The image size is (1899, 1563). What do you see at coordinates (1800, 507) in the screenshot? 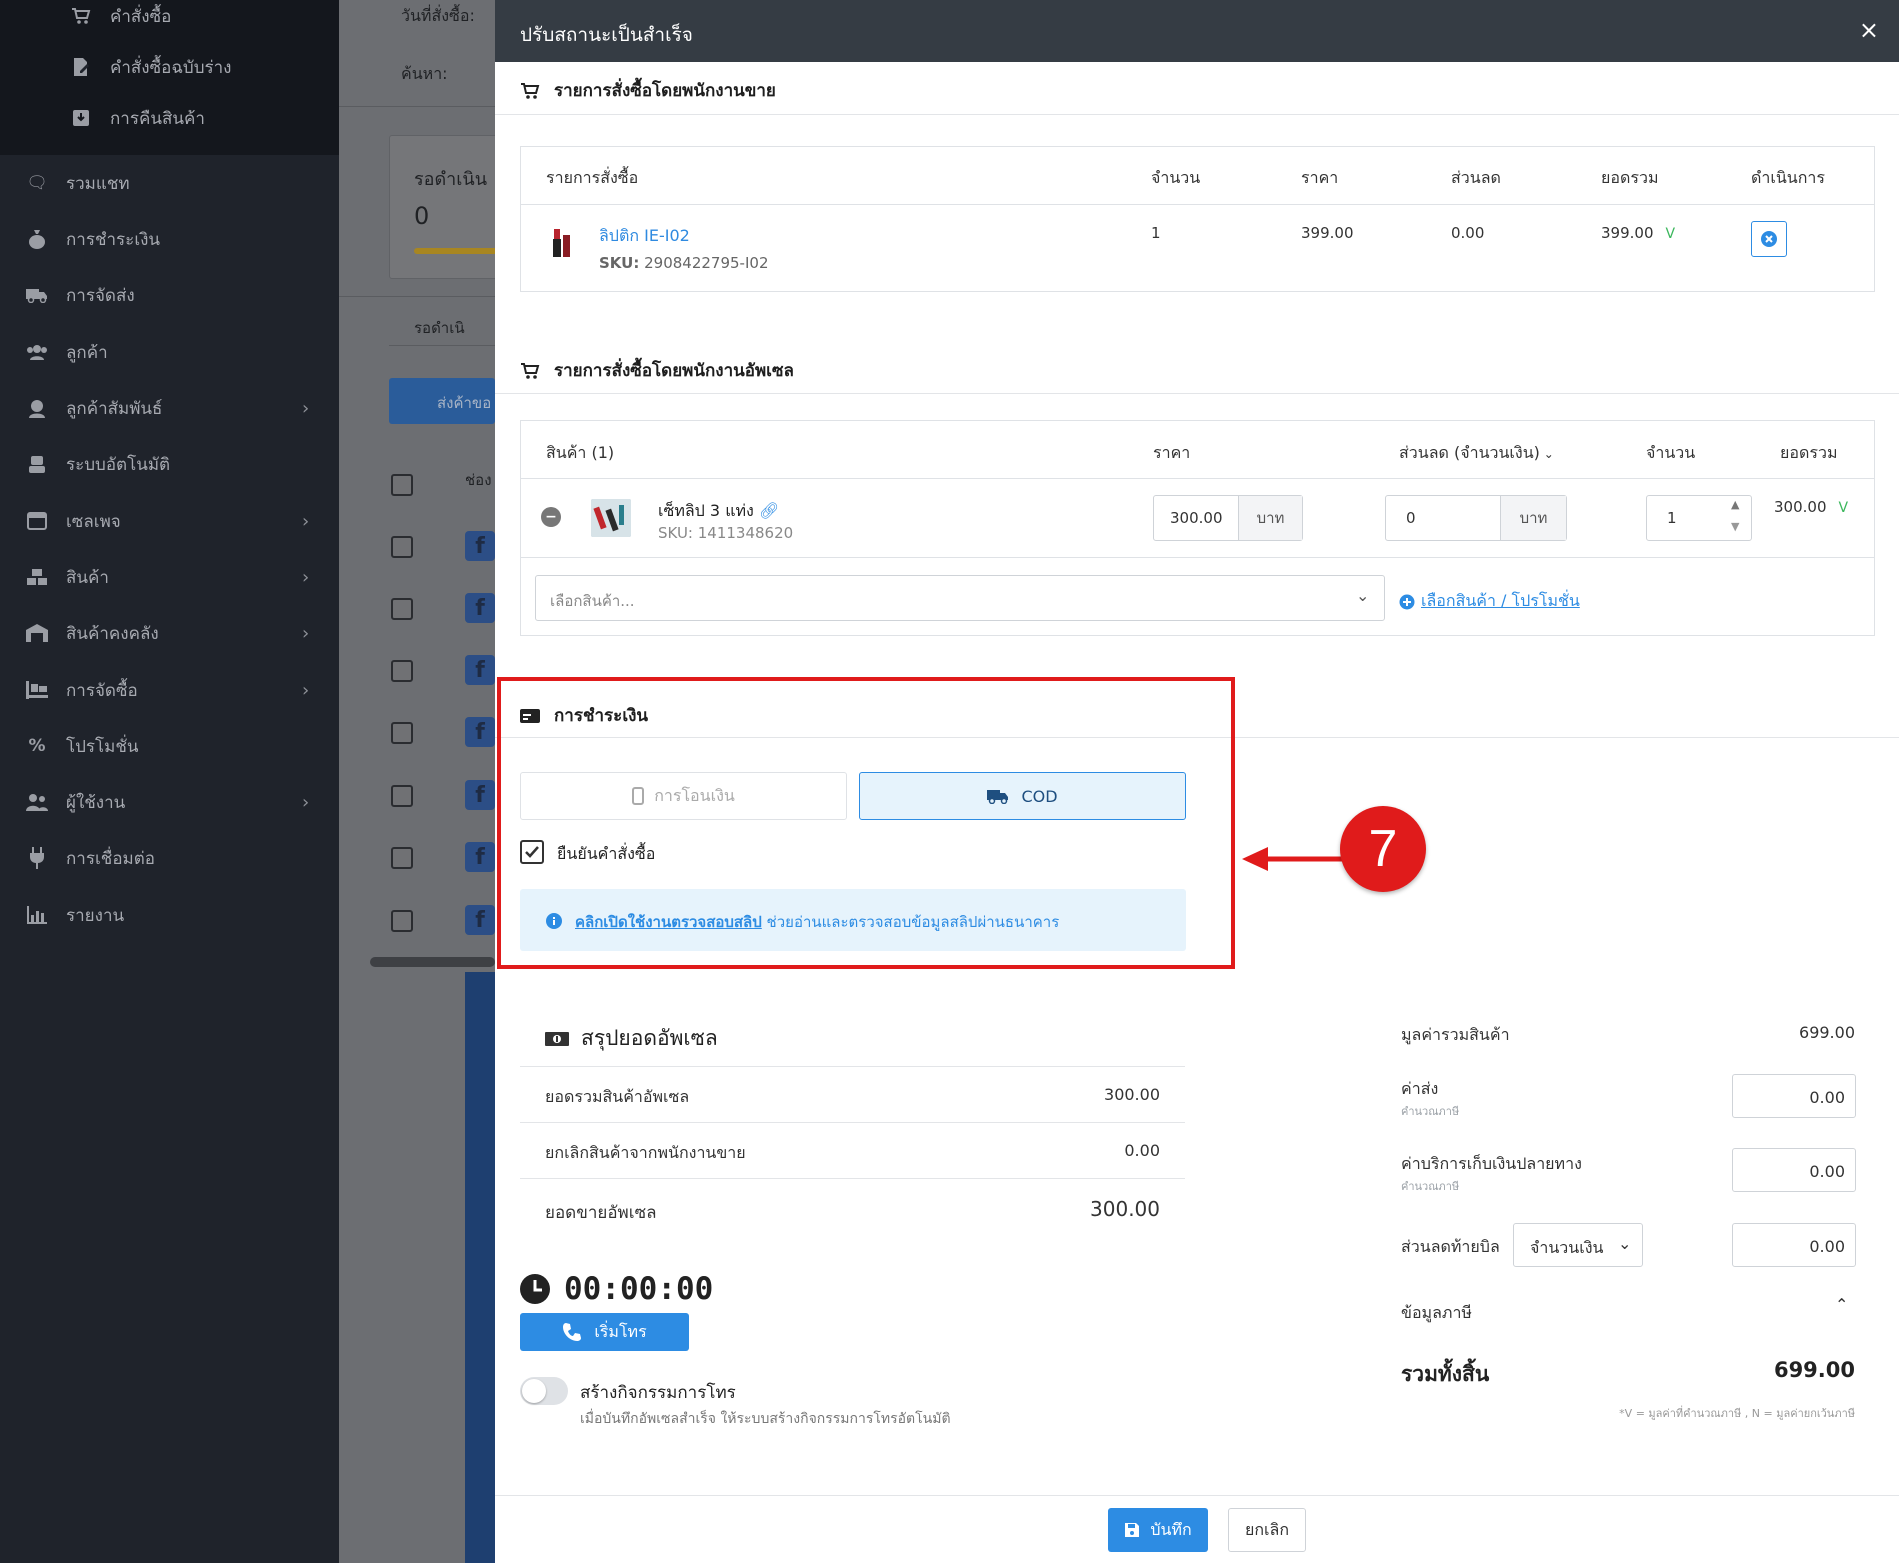
I see `upsell-total-value: 300.00` at bounding box center [1800, 507].